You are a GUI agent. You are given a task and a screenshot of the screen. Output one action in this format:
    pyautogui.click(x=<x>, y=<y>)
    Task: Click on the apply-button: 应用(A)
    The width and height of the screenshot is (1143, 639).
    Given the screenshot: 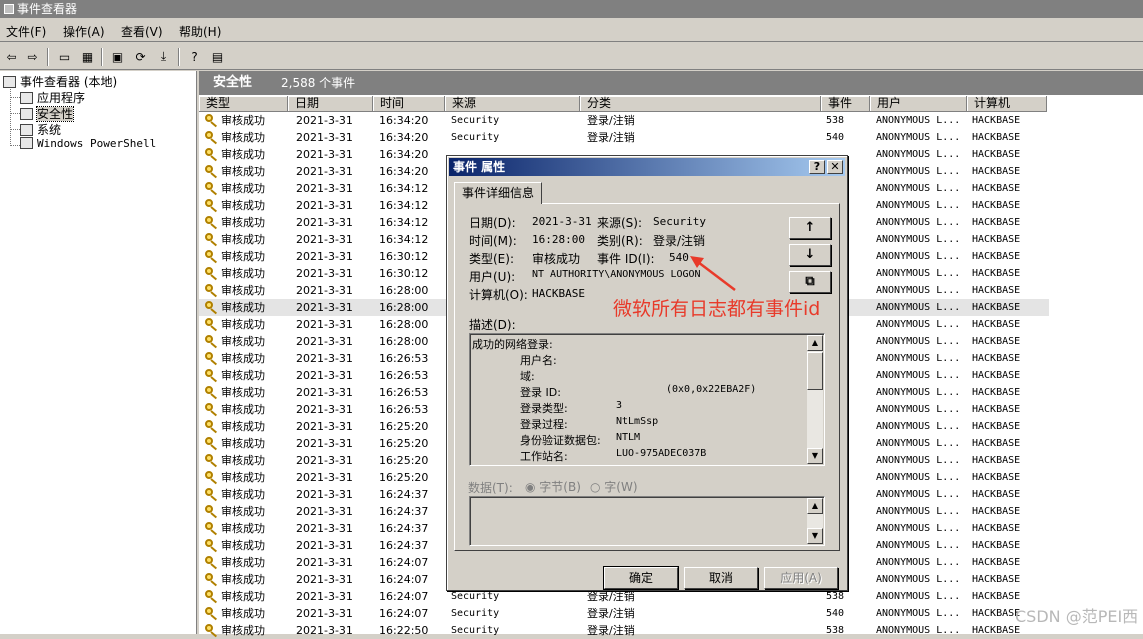 What is the action you would take?
    pyautogui.click(x=801, y=578)
    